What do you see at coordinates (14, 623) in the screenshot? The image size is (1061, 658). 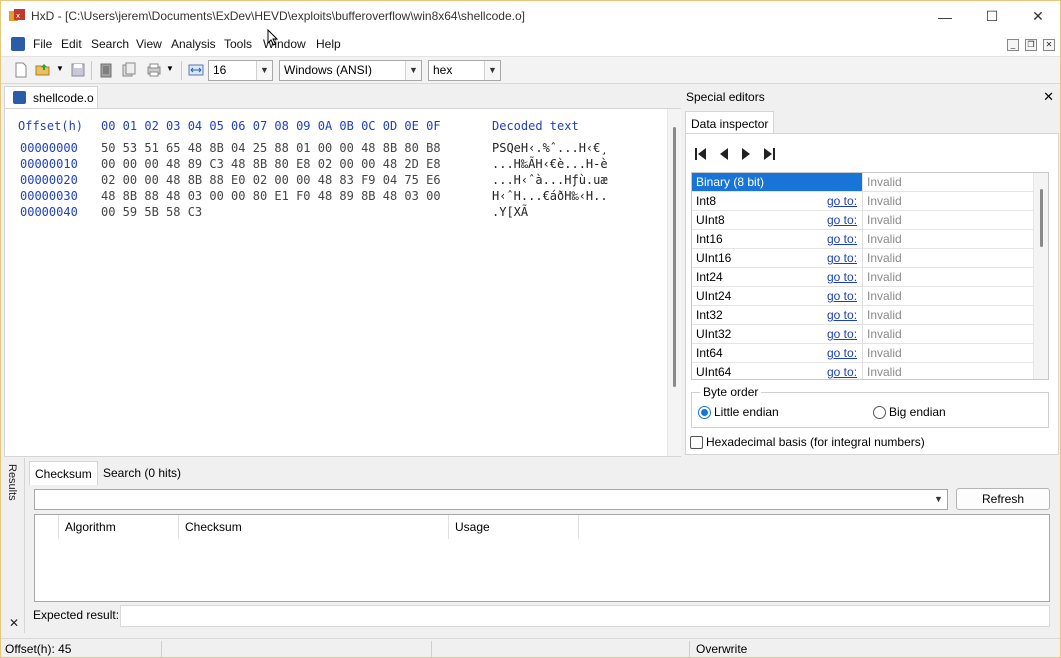 I see `close-results-icon: ✕` at bounding box center [14, 623].